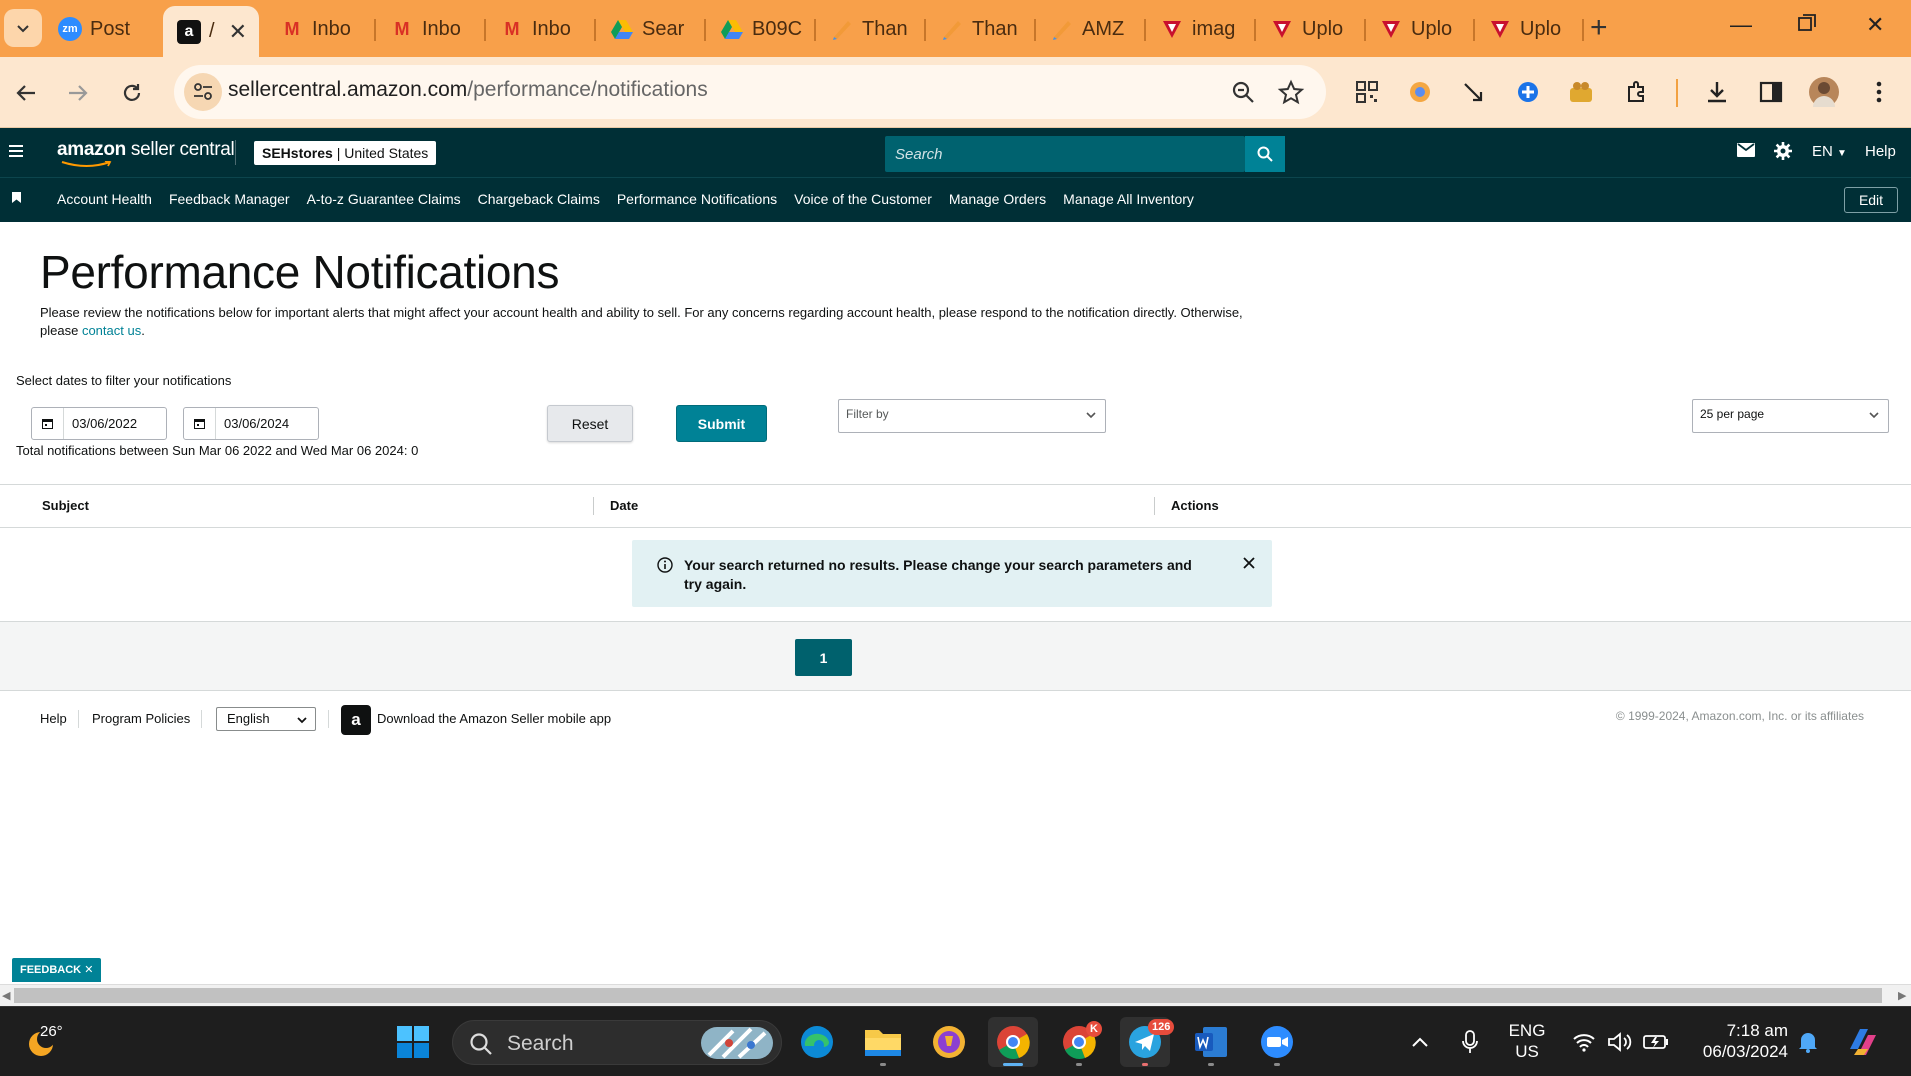  Describe the element at coordinates (413, 1042) in the screenshot. I see `windows-start-icon` at that location.